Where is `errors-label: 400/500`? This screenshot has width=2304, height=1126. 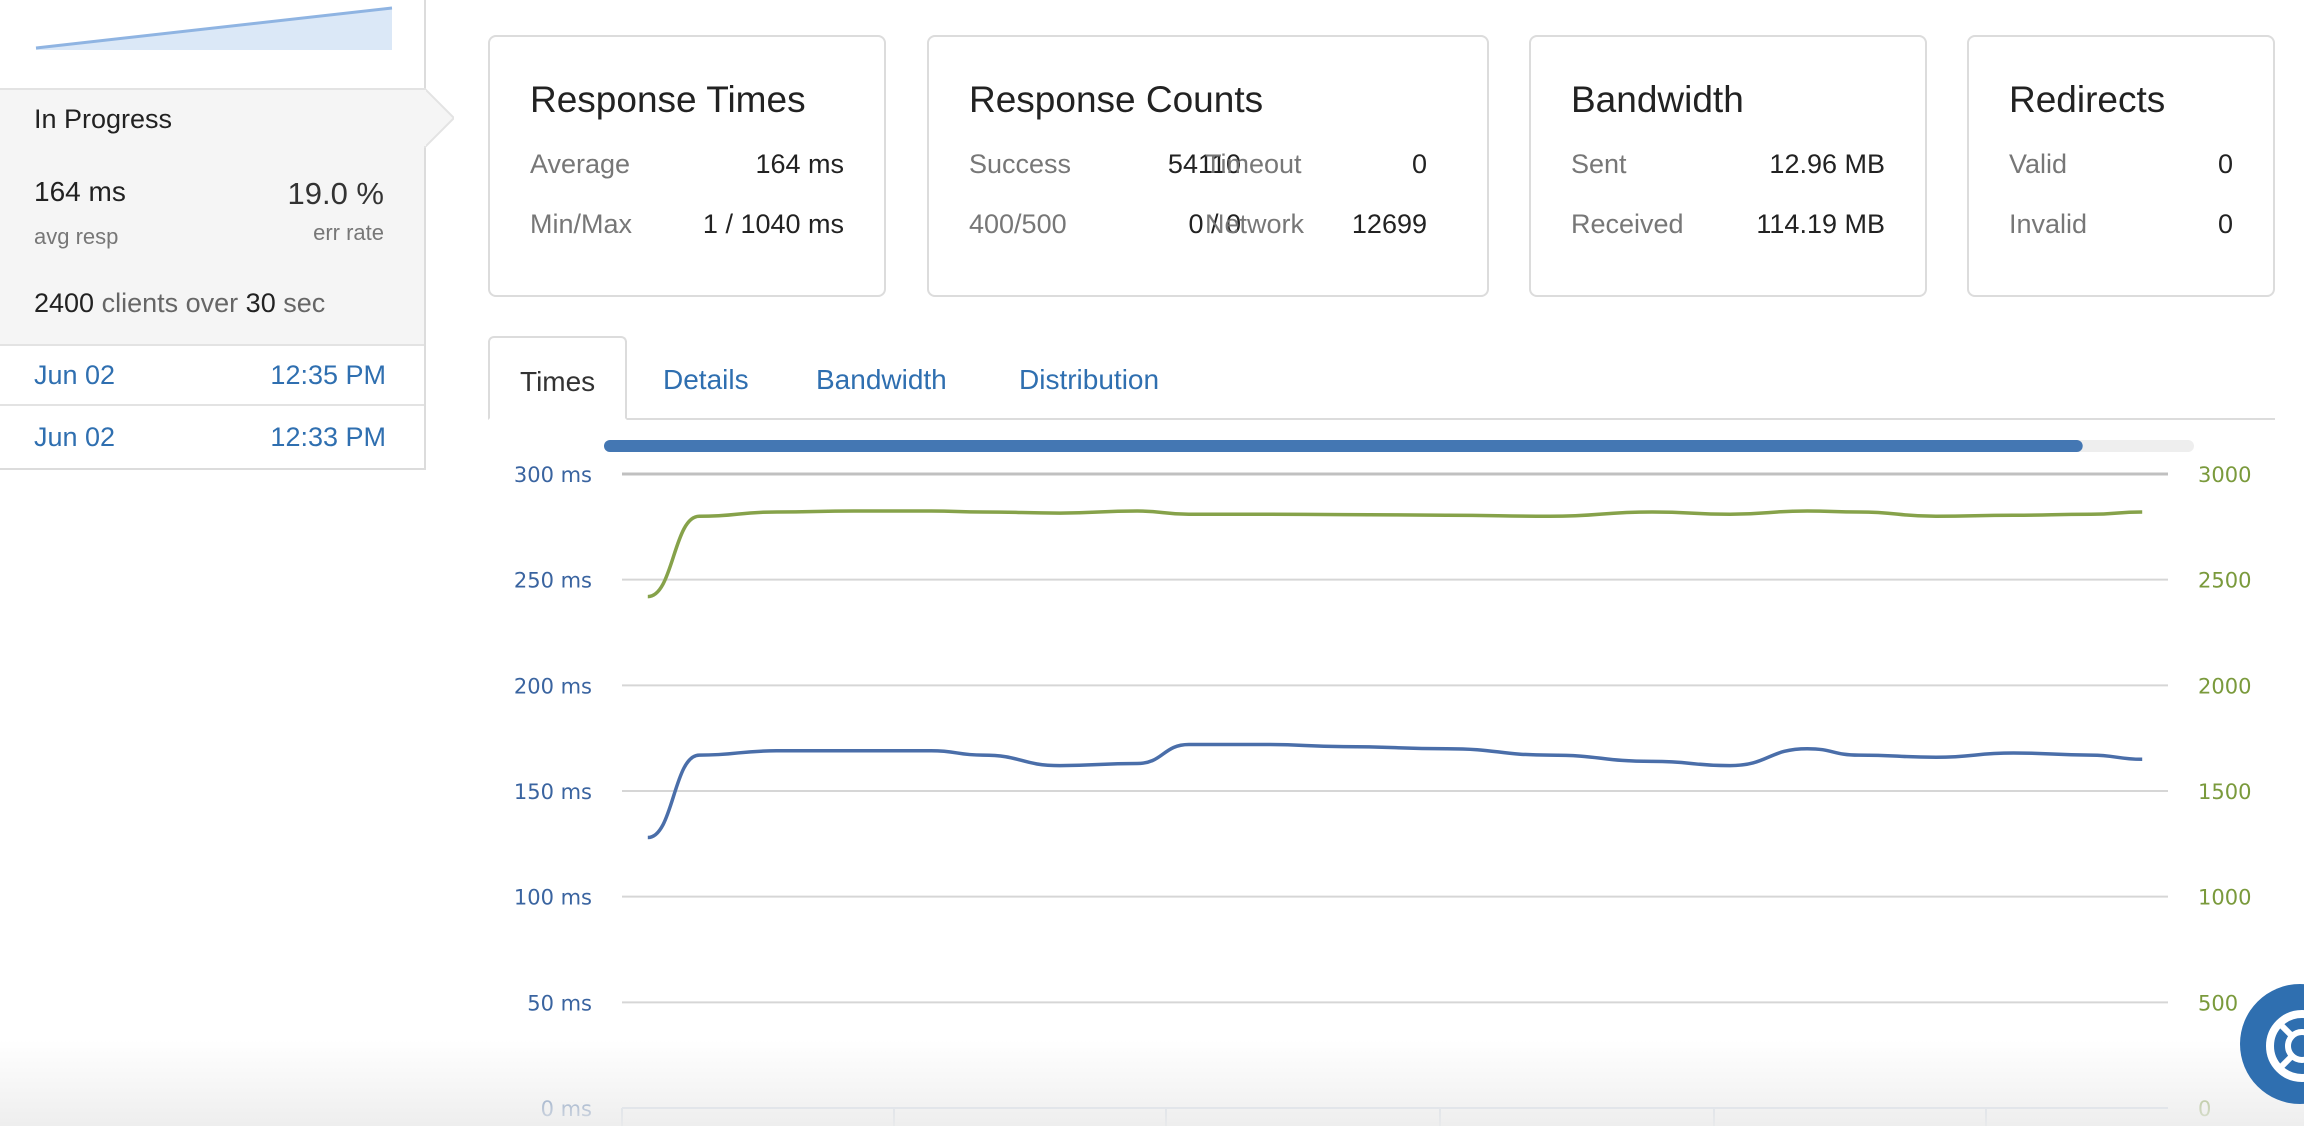 errors-label: 400/500 is located at coordinates (1018, 224).